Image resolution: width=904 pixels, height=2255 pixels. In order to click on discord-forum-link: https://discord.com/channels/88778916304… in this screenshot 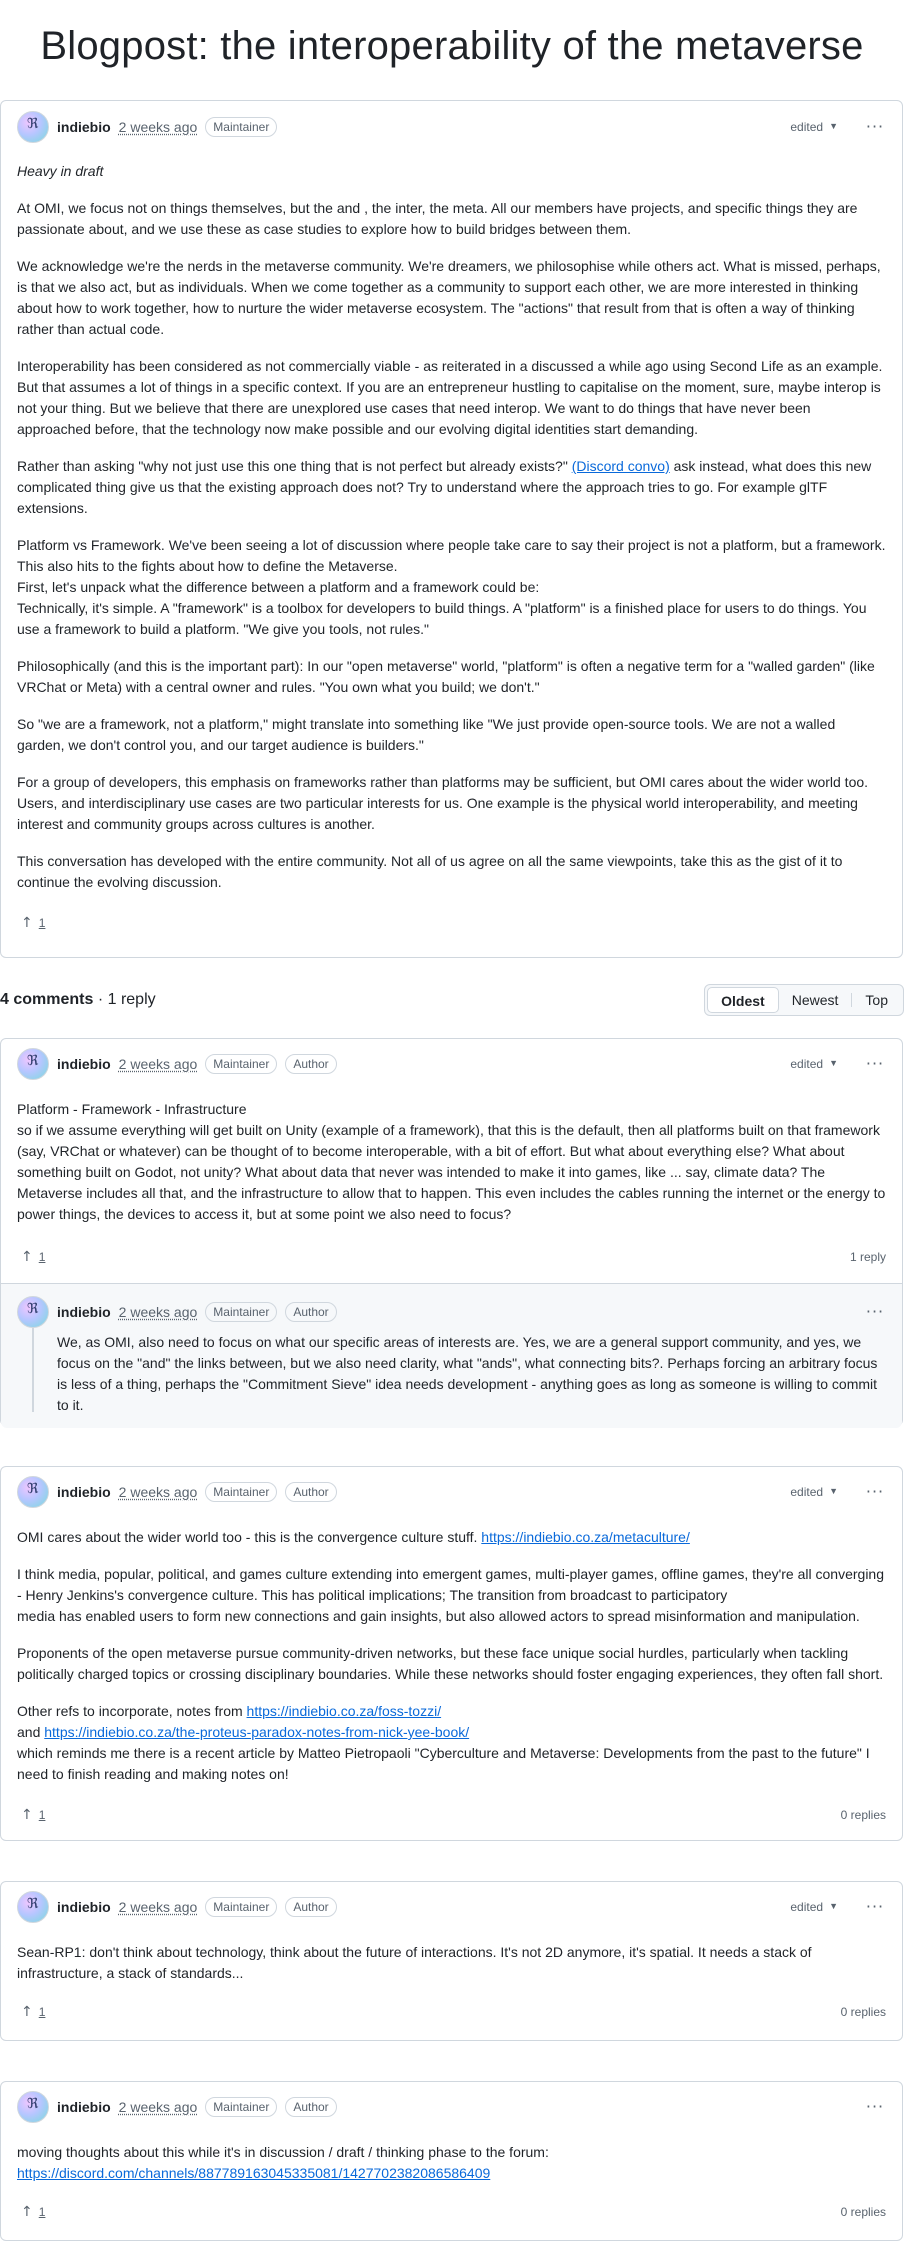, I will do `click(253, 2173)`.